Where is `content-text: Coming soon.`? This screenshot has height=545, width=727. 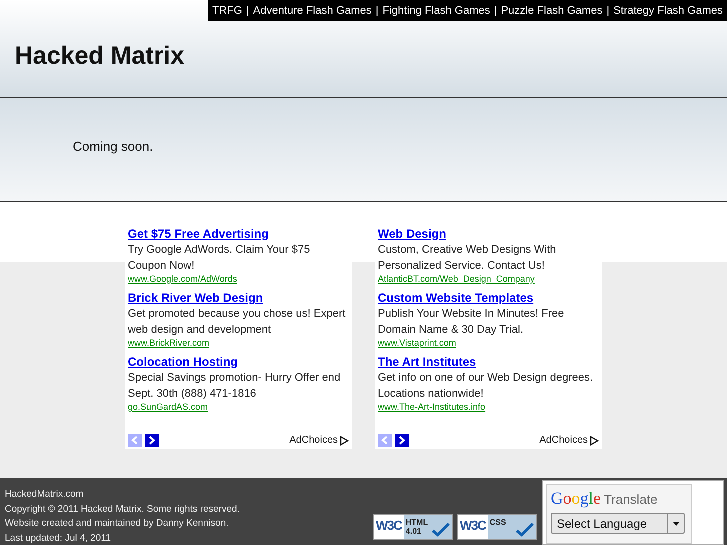 content-text: Coming soon. is located at coordinates (113, 146).